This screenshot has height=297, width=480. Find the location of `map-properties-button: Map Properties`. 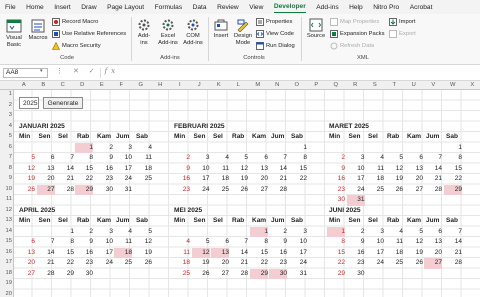

map-properties-button: Map Properties is located at coordinates (354, 21).